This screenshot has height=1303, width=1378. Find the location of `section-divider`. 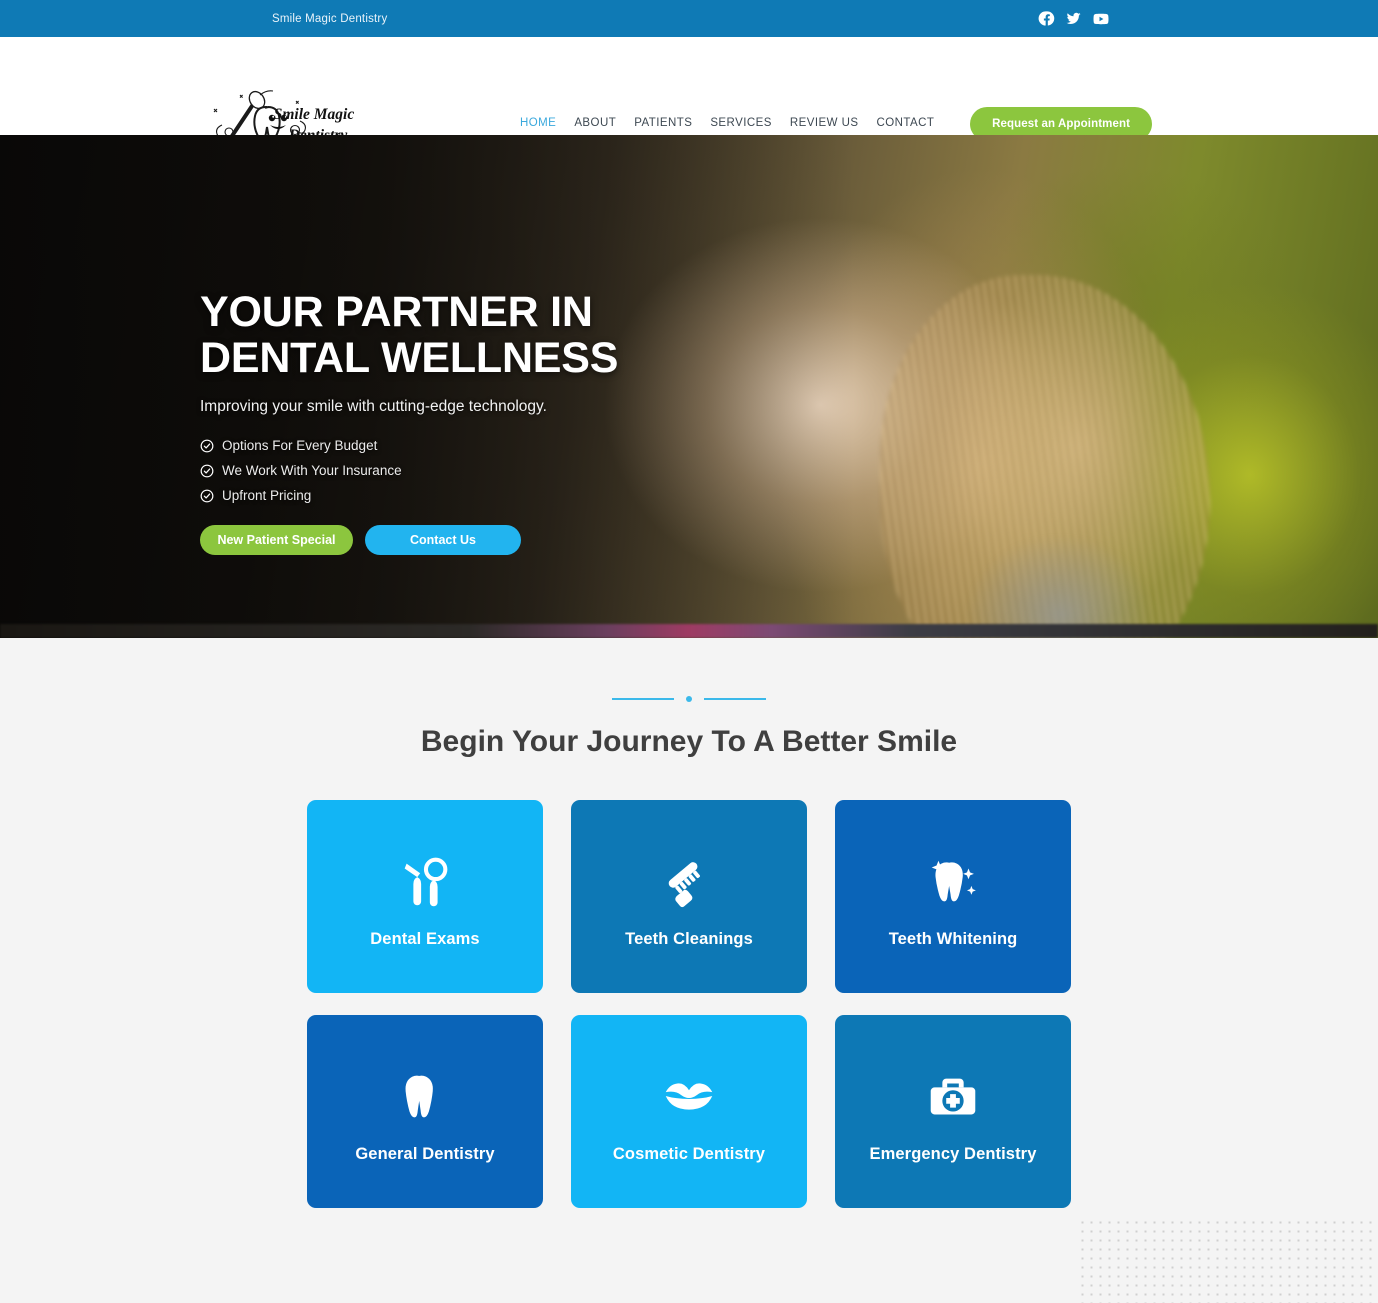

section-divider is located at coordinates (689, 670).